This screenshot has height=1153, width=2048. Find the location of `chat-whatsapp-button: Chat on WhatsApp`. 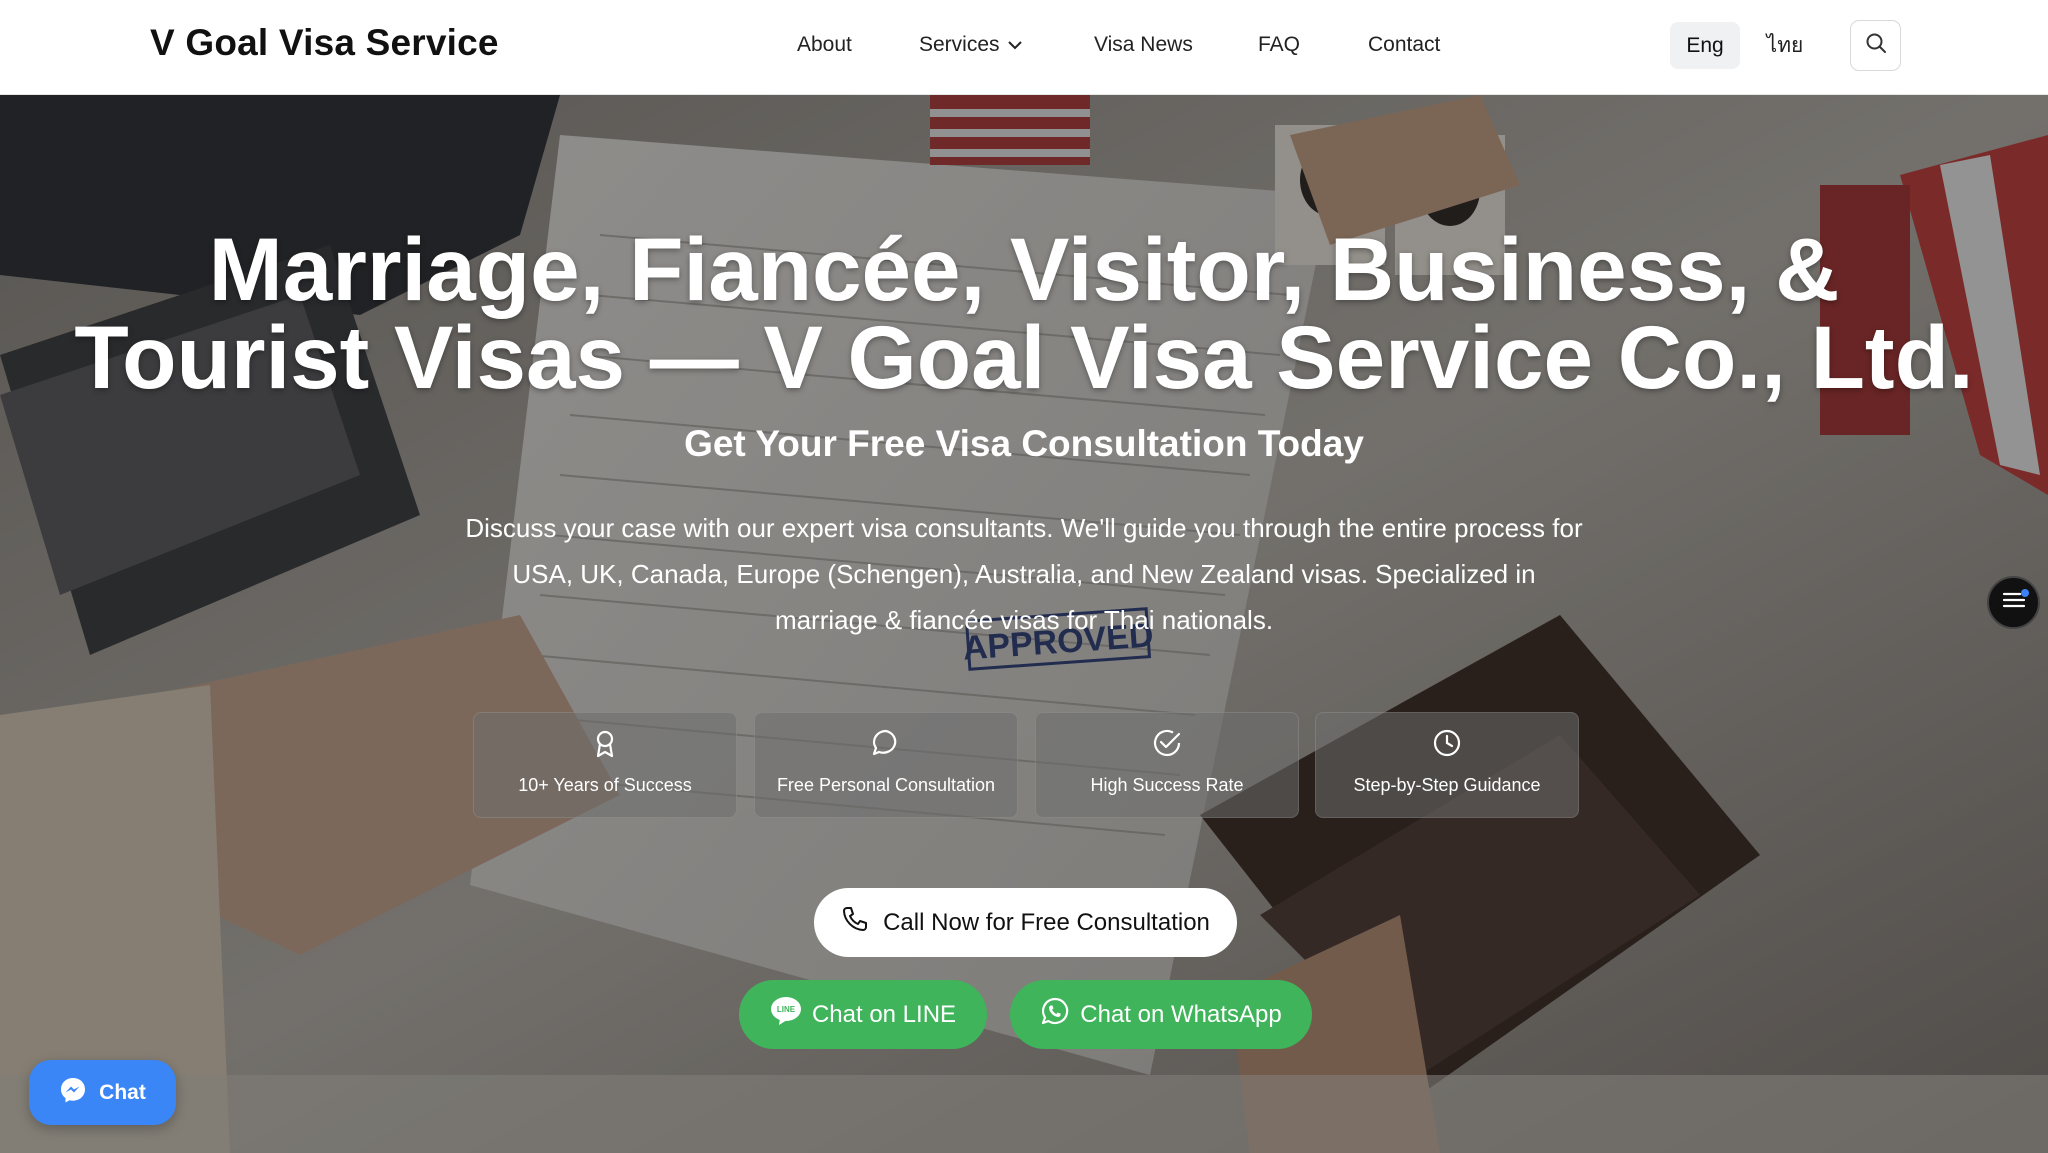

chat-whatsapp-button: Chat on WhatsApp is located at coordinates (1161, 1014).